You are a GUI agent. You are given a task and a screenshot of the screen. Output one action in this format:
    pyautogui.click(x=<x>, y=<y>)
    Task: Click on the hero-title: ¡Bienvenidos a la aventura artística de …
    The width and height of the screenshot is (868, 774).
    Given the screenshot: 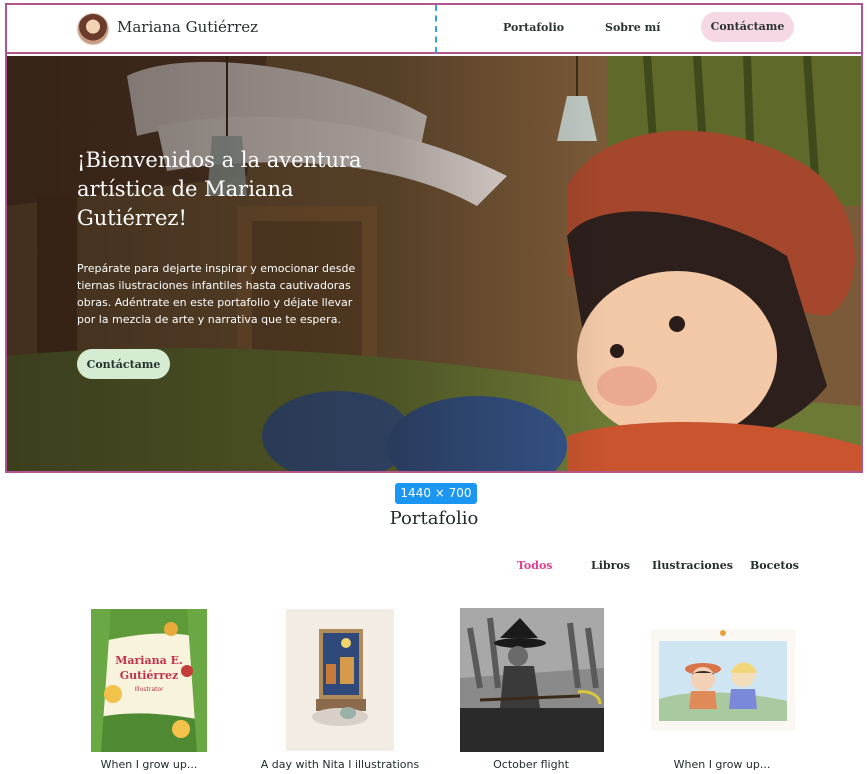 What is the action you would take?
    pyautogui.click(x=219, y=189)
    